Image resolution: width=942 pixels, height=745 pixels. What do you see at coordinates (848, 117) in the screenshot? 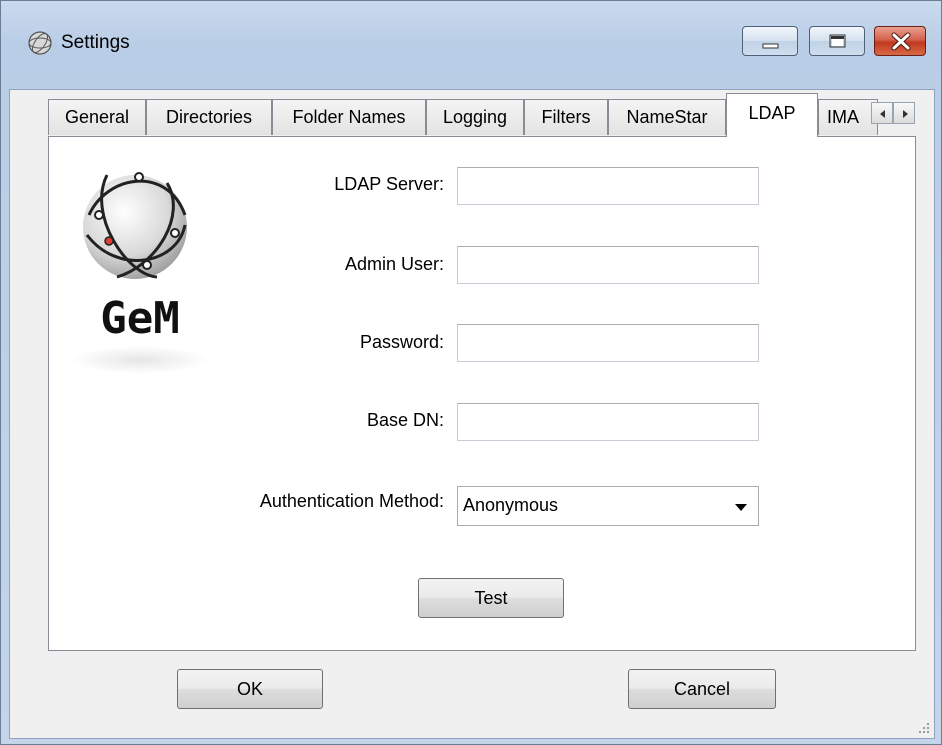
I see `tab-ima: IMA` at bounding box center [848, 117].